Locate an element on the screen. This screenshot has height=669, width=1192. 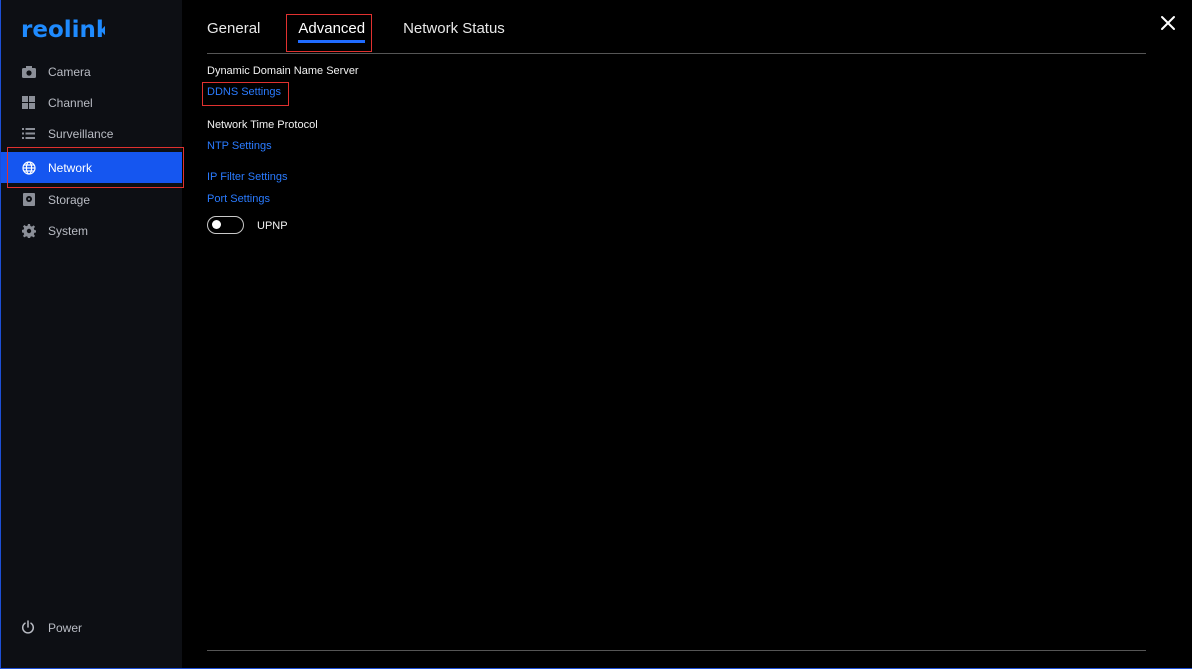
sidebar-item-label: Surveillance is located at coordinates (81, 133).